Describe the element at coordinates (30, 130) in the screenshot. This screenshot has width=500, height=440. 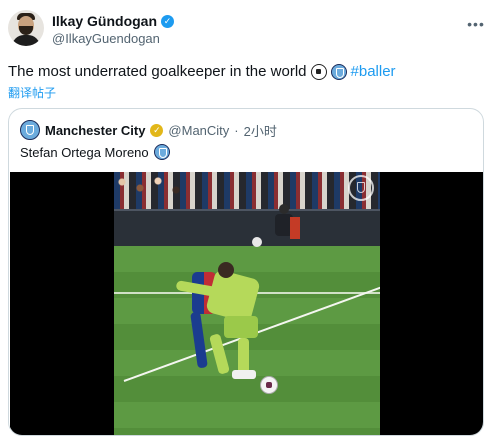
I see `man-city-avatar` at that location.